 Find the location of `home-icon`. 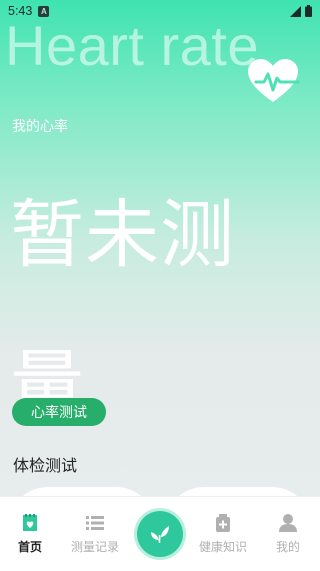

home-icon is located at coordinates (30, 522).